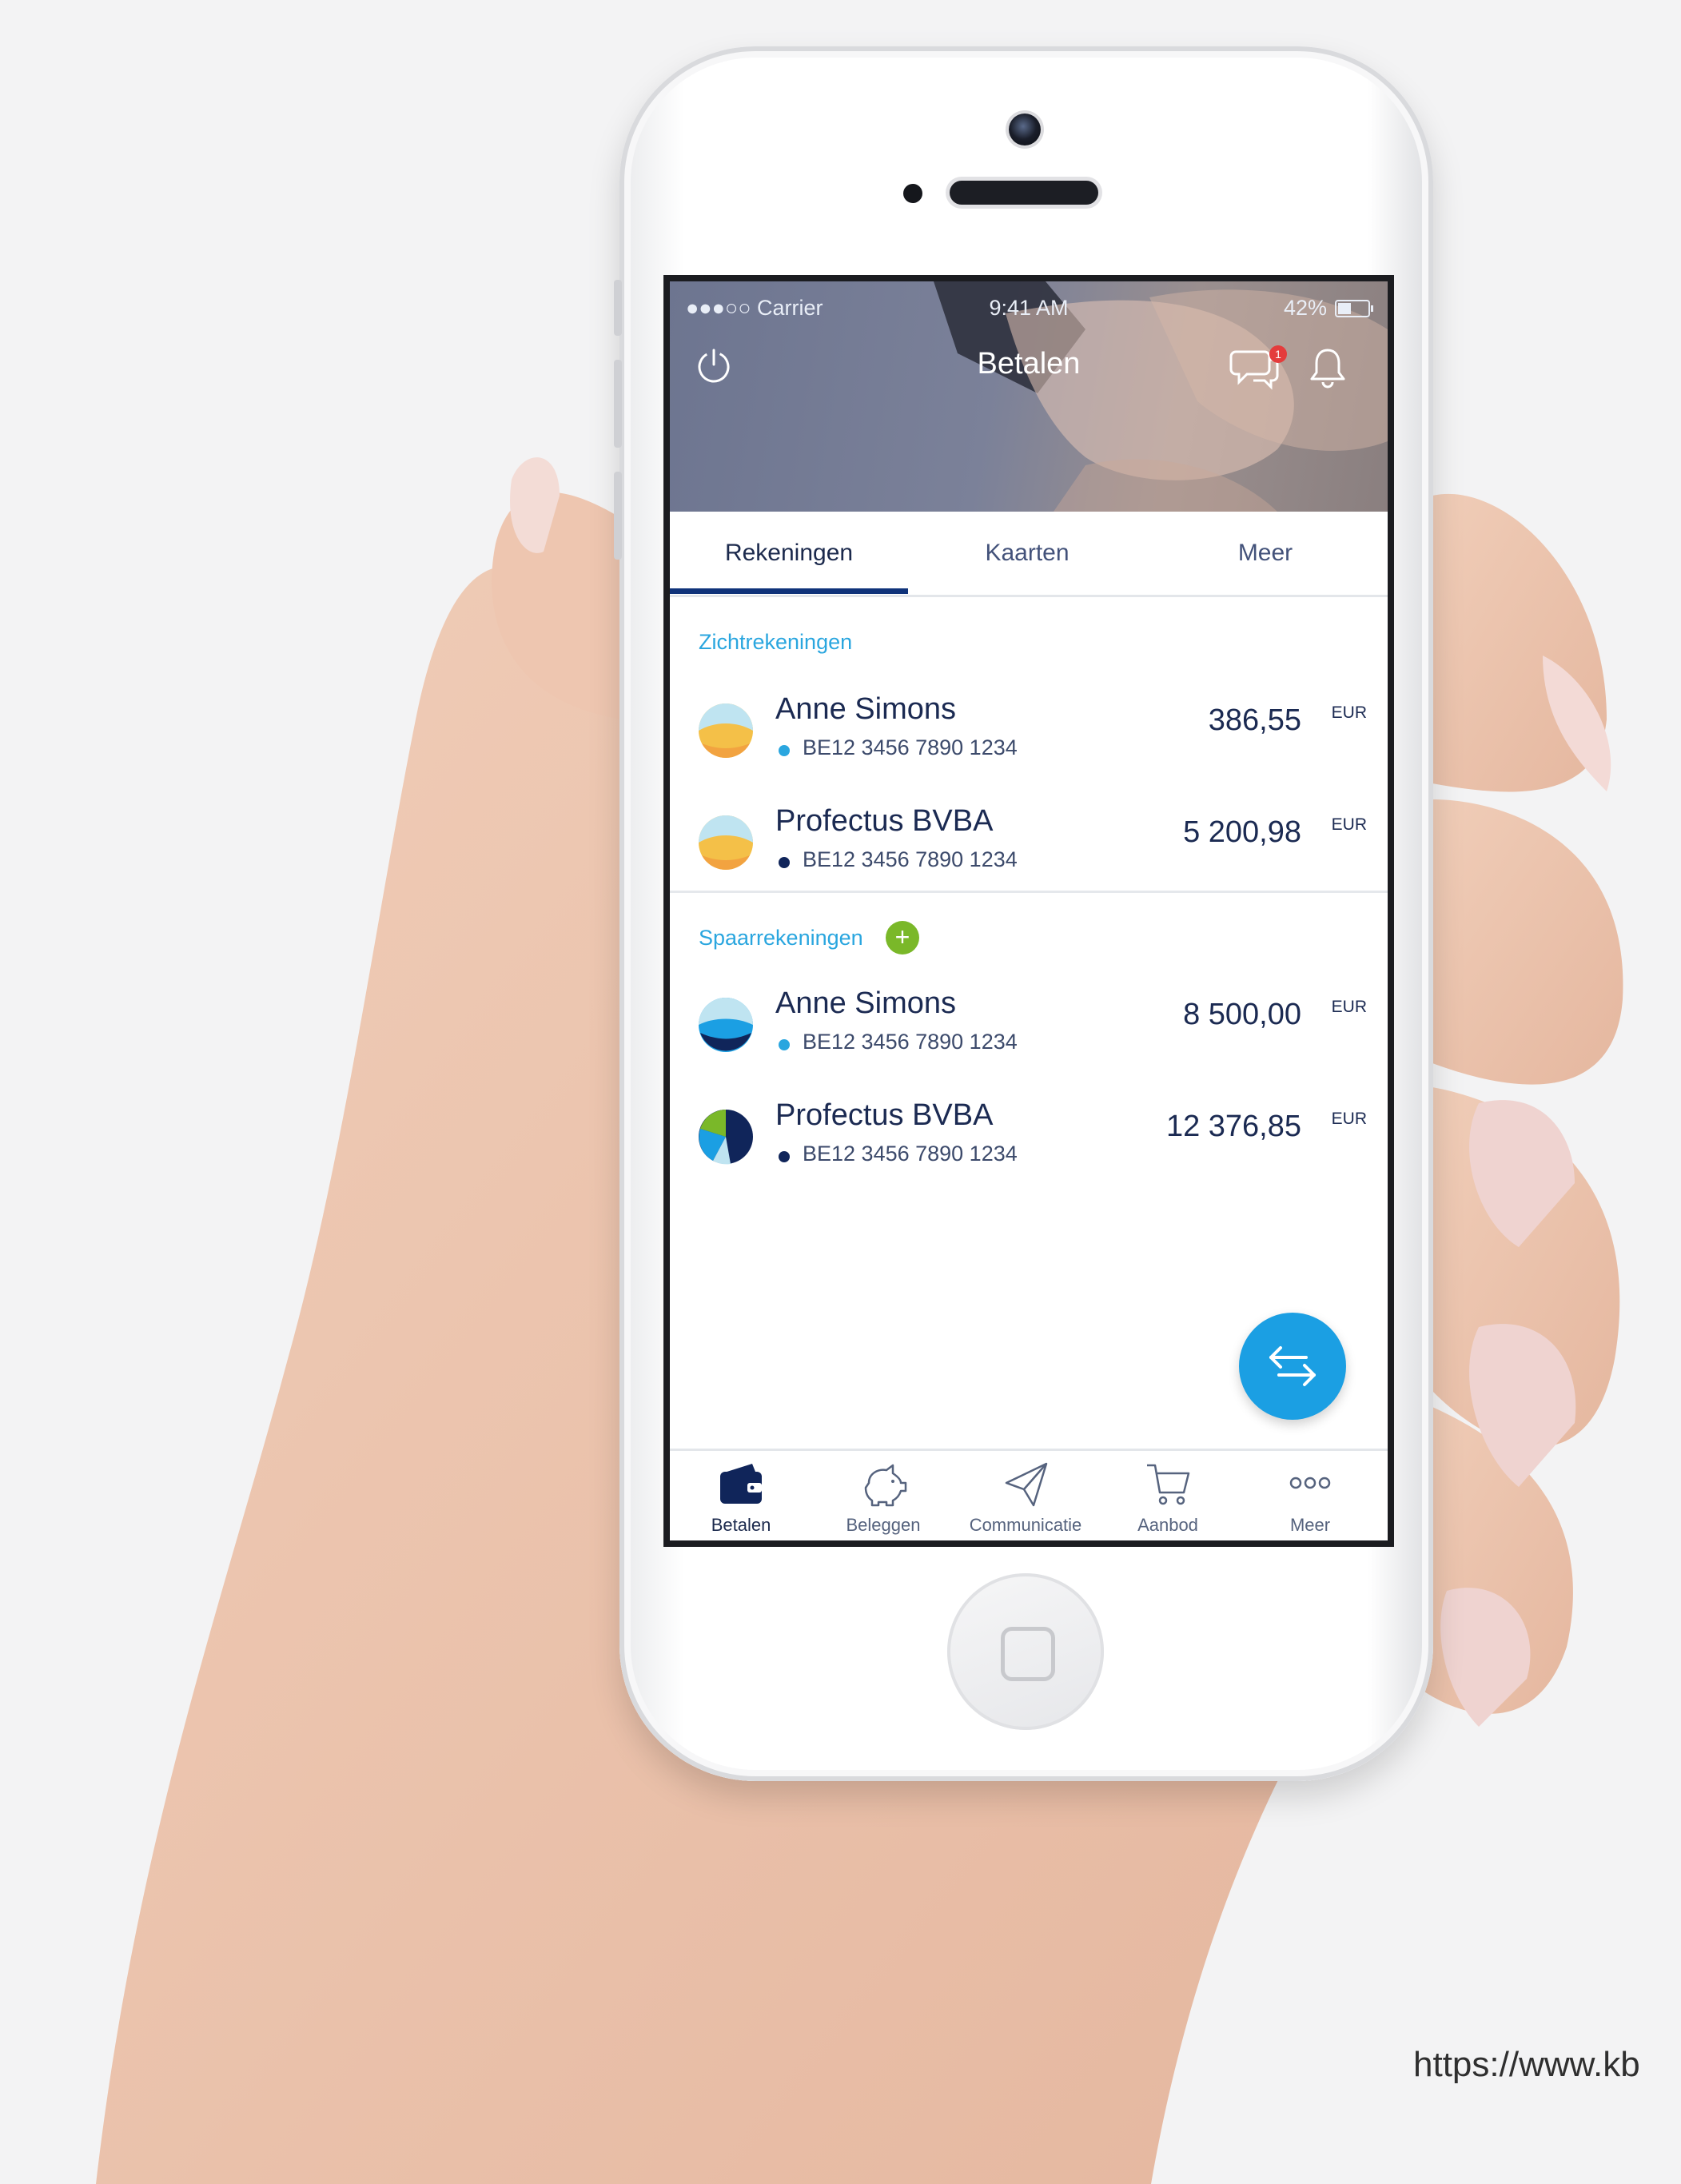  Describe the element at coordinates (885, 1485) in the screenshot. I see `piggy-bank-icon` at that location.